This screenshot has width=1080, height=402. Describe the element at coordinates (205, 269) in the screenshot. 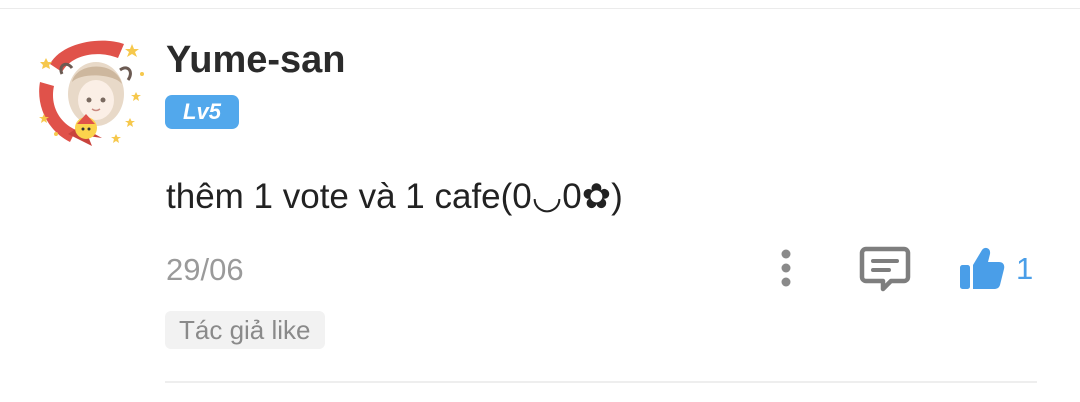

I see `comment-date: 29/06` at that location.